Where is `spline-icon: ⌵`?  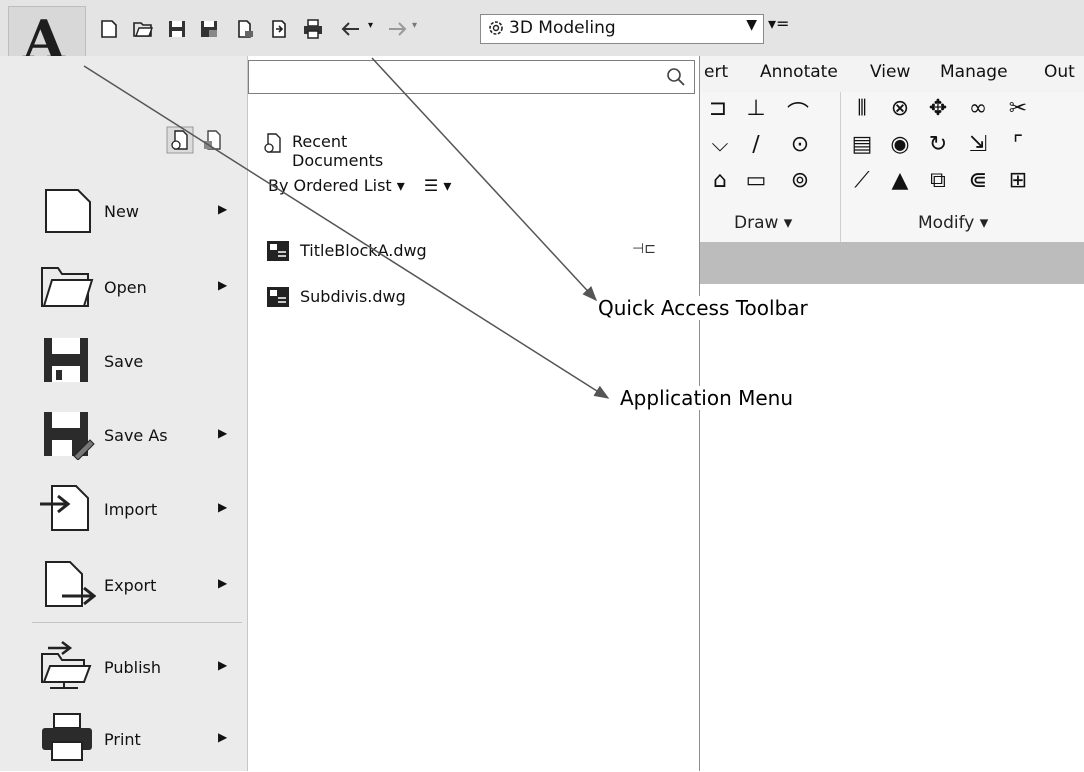 spline-icon: ⌵ is located at coordinates (720, 144).